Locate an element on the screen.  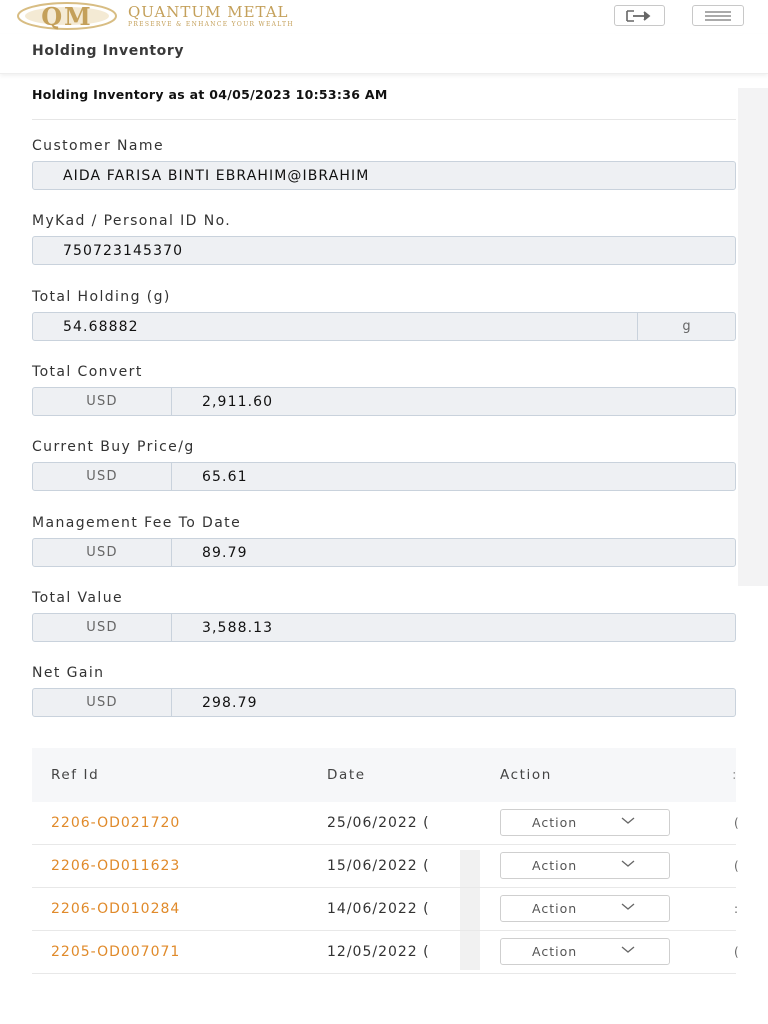
customer-name-value: AIDA FARISA BINTI EBRAHIM@IBRAHIM is located at coordinates (216, 175).